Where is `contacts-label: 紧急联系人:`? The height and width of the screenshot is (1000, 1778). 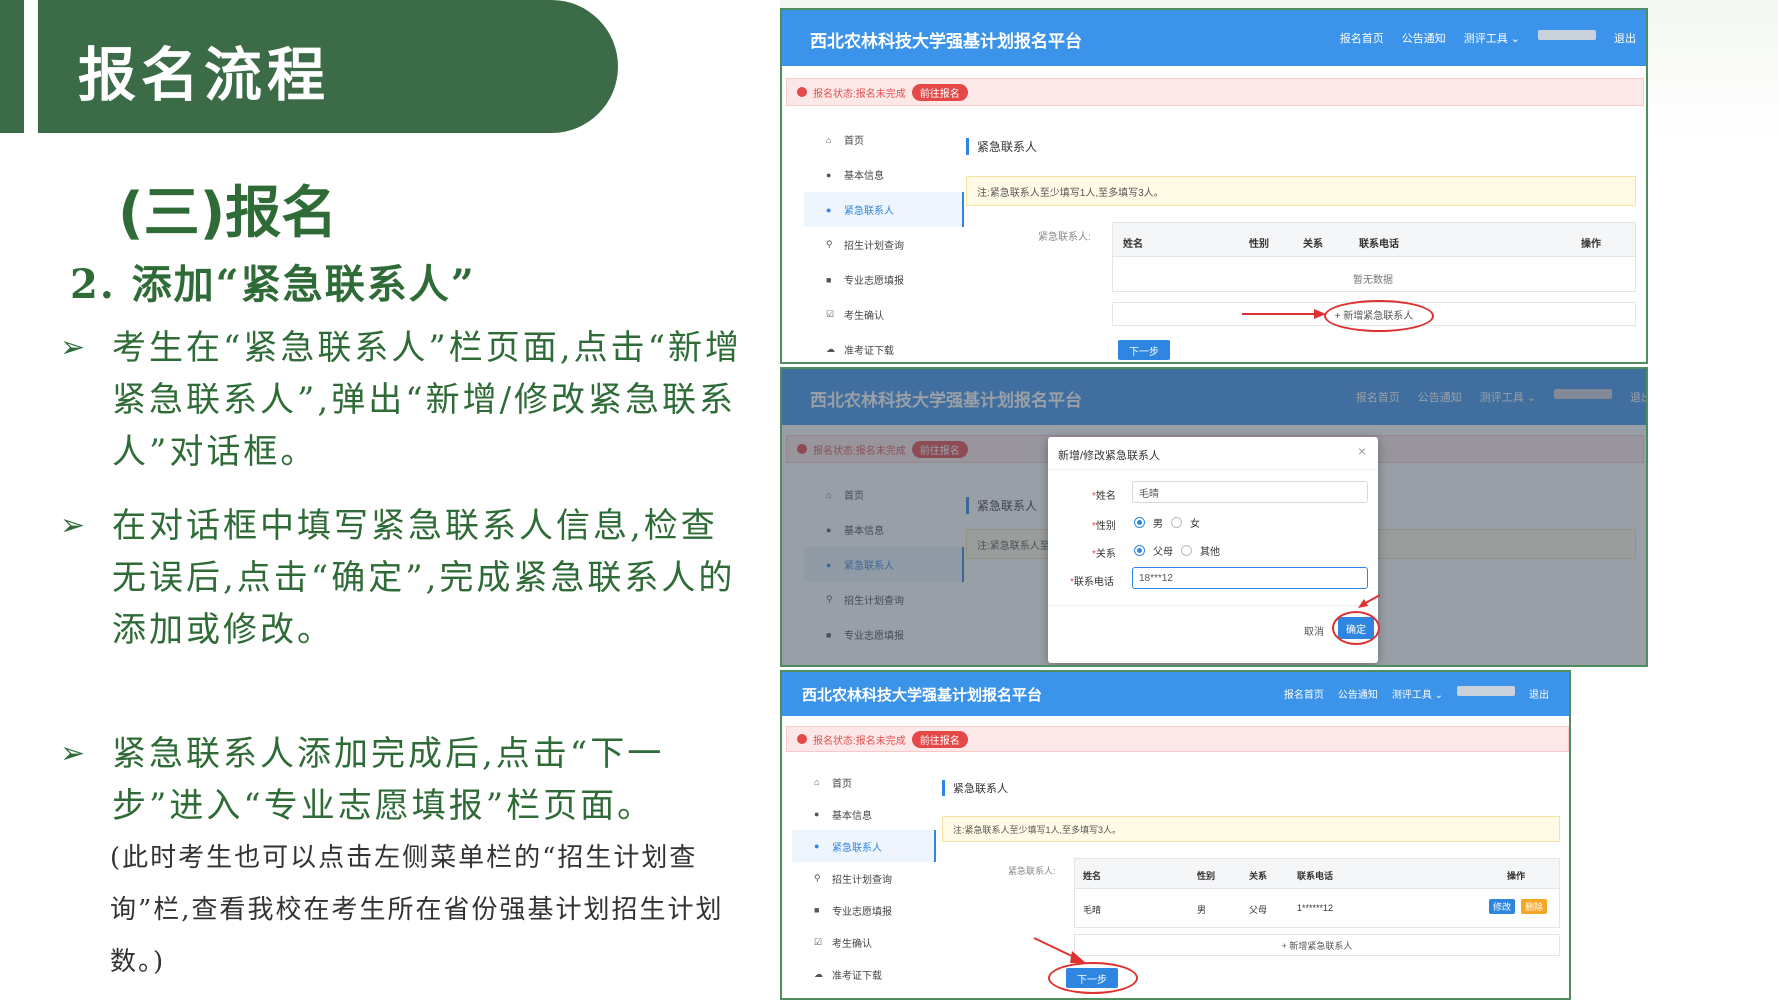 contacts-label: 紧急联系人: is located at coordinates (1064, 237).